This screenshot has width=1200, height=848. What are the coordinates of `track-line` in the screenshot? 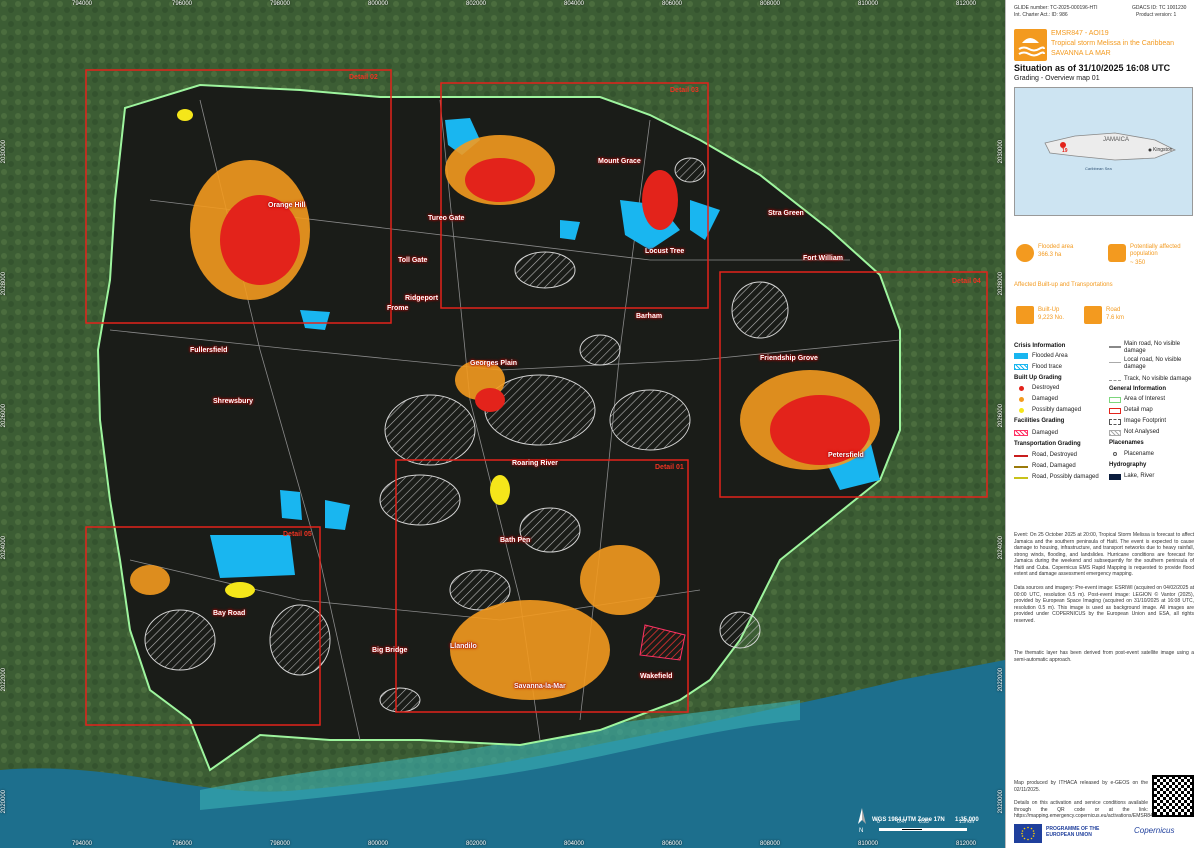 It's located at (1115, 380).